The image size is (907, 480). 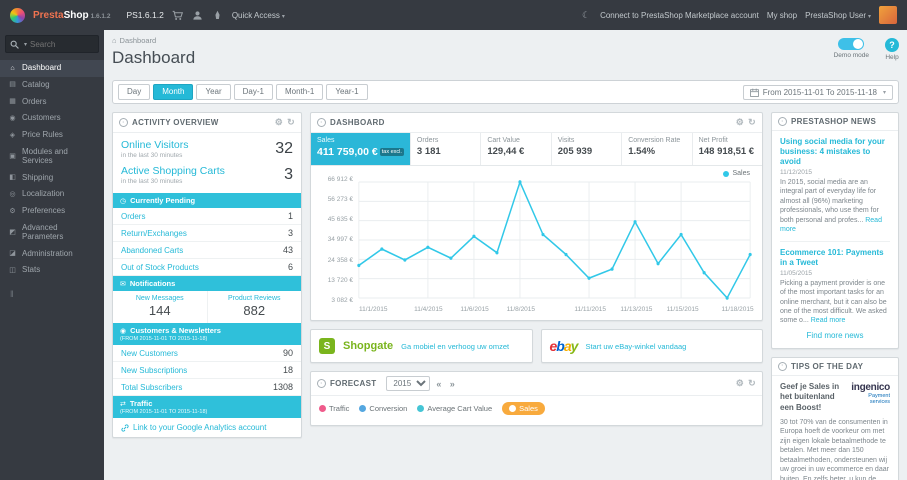 What do you see at coordinates (207, 216) in the screenshot?
I see `pending-row-orders: Orders 1` at bounding box center [207, 216].